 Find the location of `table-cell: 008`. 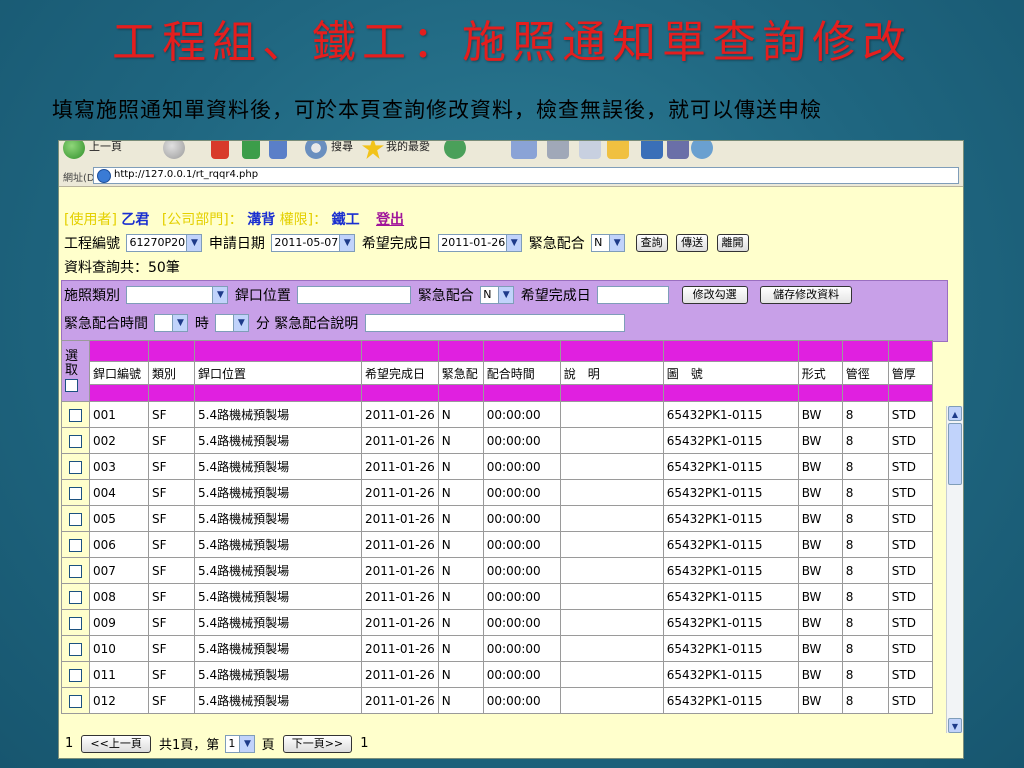

table-cell: 008 is located at coordinates (119, 596).